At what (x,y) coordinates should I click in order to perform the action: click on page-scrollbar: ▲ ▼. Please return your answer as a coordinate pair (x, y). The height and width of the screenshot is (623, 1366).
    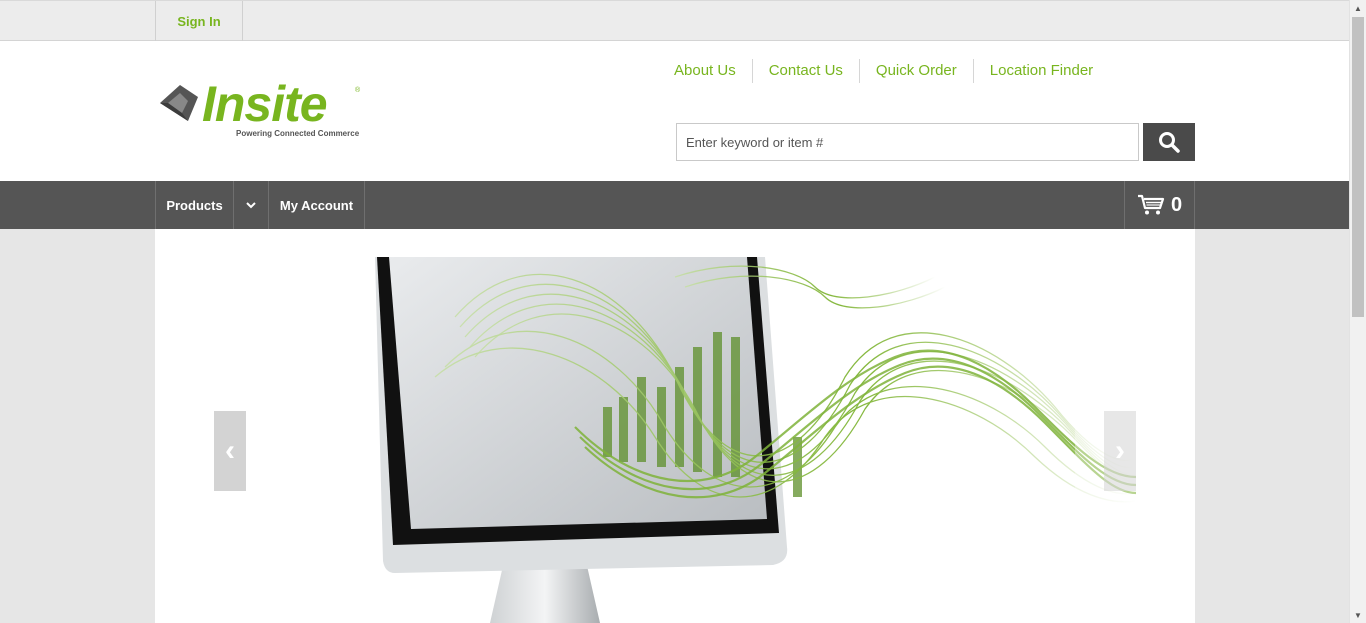
    Looking at the image, I should click on (1357, 311).